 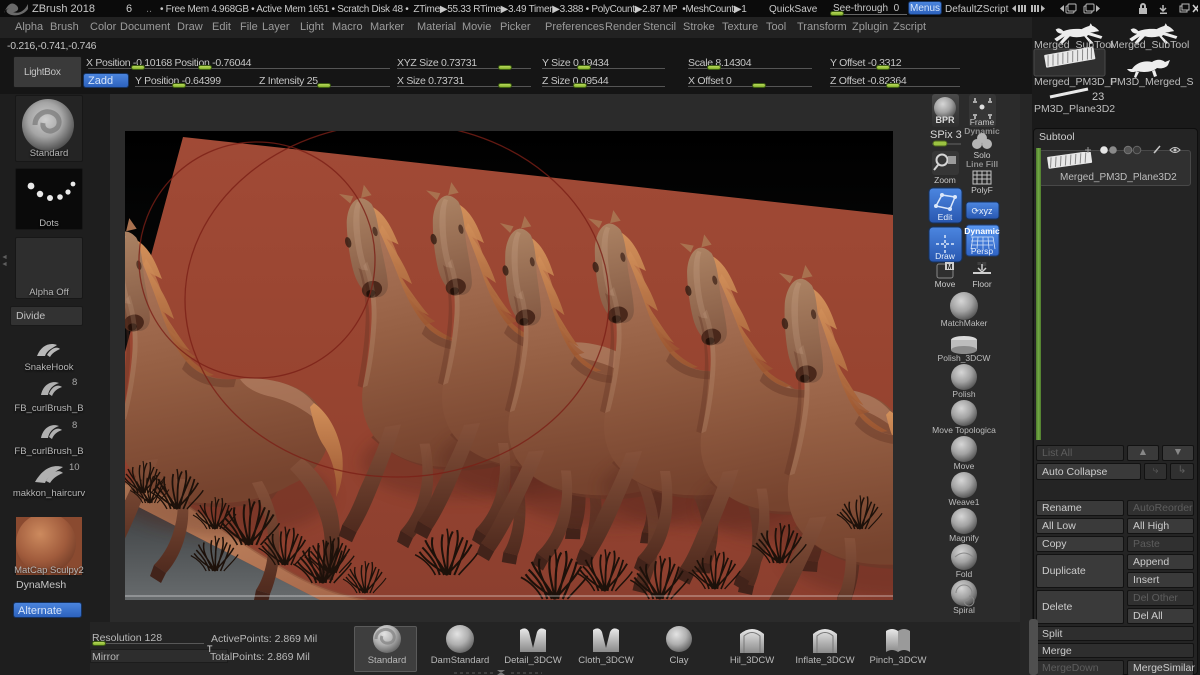 What do you see at coordinates (946, 135) in the screenshot?
I see `svg-text: SPix 3` at bounding box center [946, 135].